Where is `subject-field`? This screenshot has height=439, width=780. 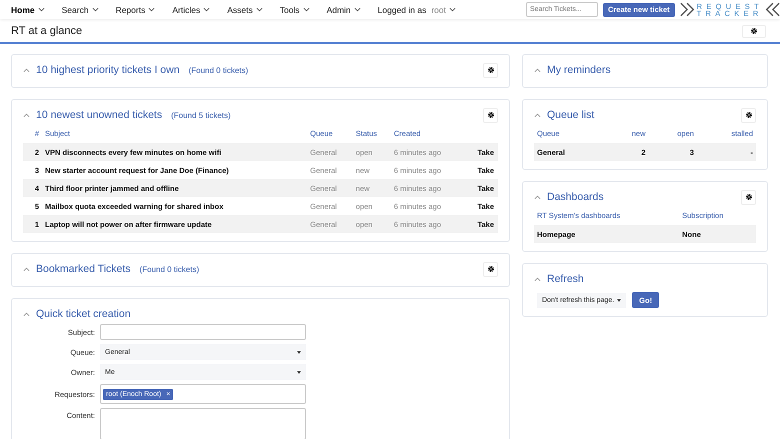
subject-field is located at coordinates (203, 332).